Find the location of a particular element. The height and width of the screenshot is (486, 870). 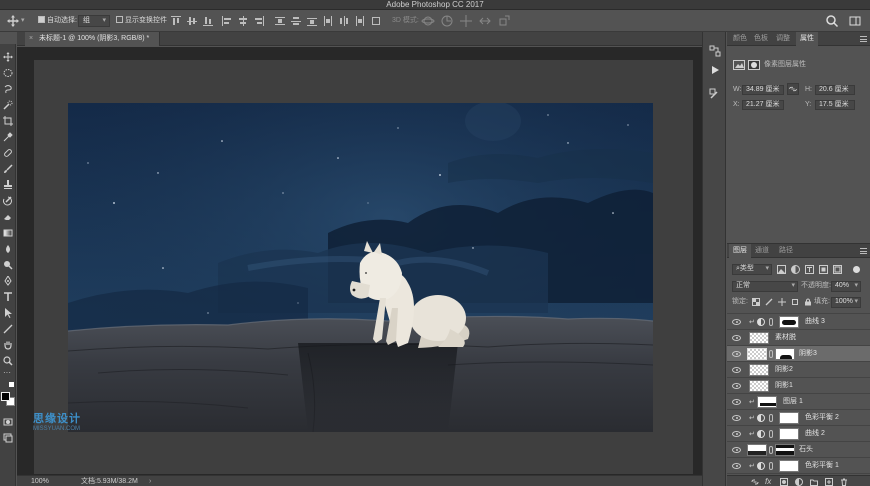

layer-row-shadow-3: 阴影3 is located at coordinates (798, 354).